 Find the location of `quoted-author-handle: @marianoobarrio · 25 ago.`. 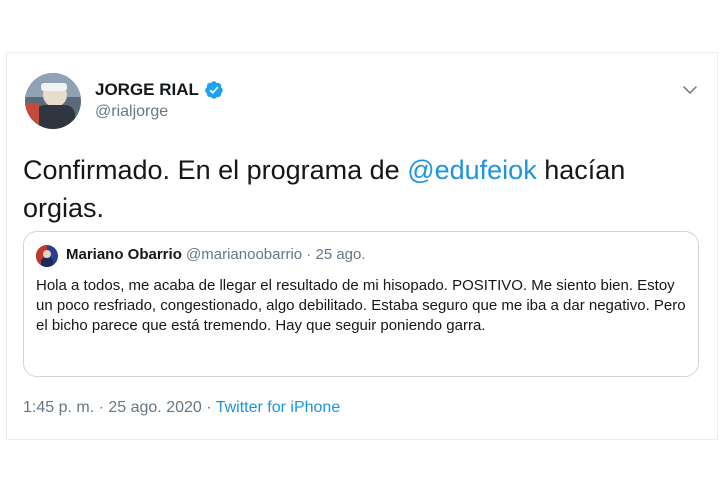

quoted-author-handle: @marianoobarrio · 25 ago. is located at coordinates (276, 254).